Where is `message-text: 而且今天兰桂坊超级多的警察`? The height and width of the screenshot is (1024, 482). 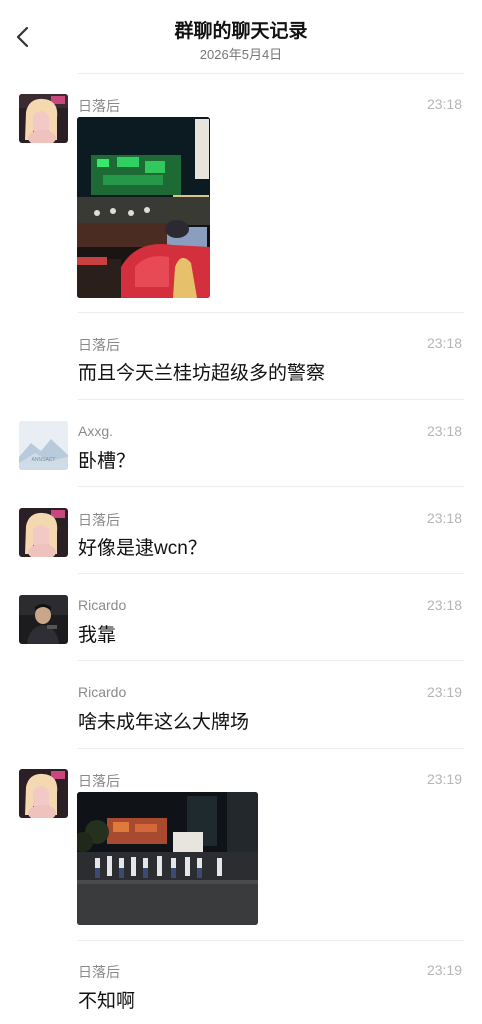 message-text: 而且今天兰桂坊超级多的警察 is located at coordinates (202, 373).